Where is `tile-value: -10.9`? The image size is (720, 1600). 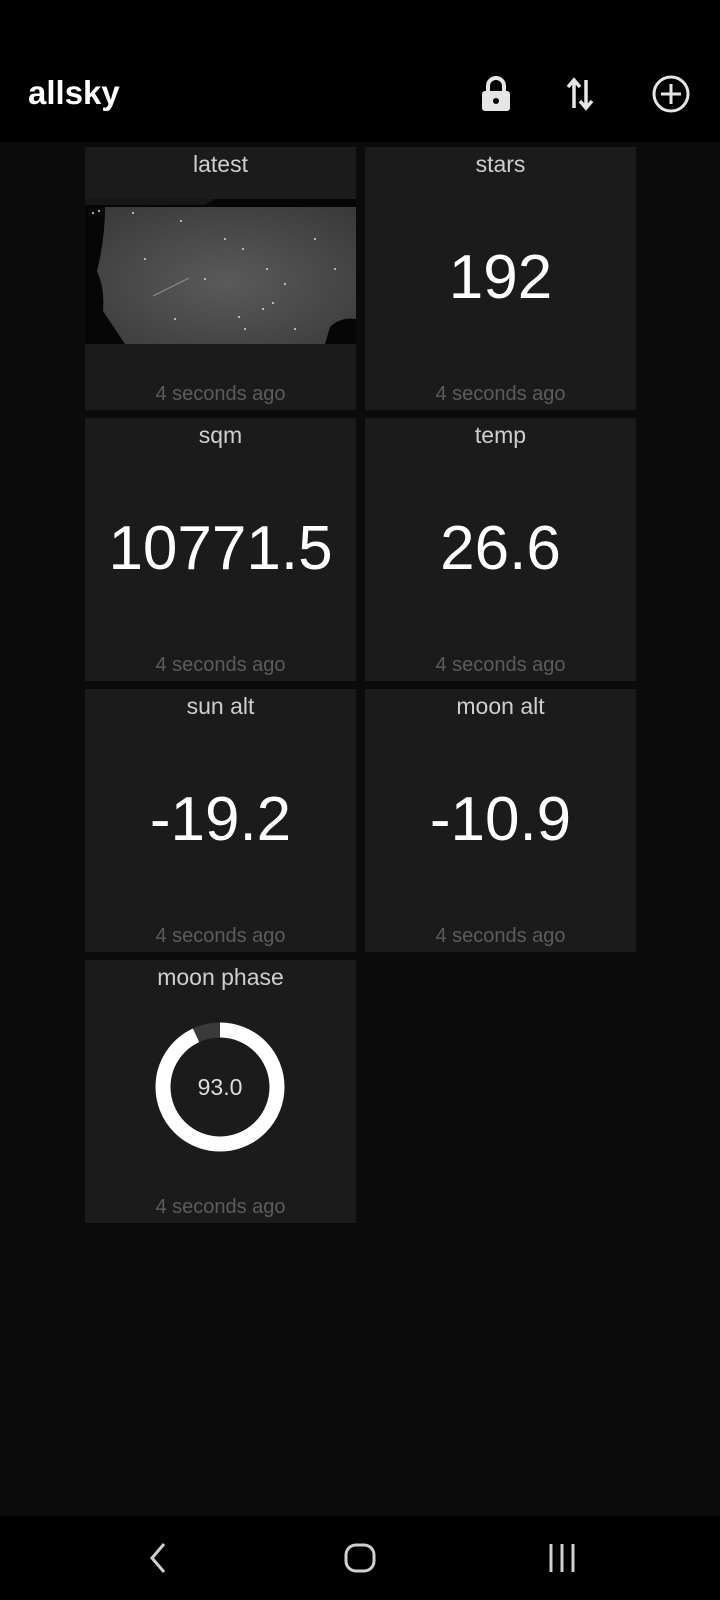 tile-value: -10.9 is located at coordinates (500, 819).